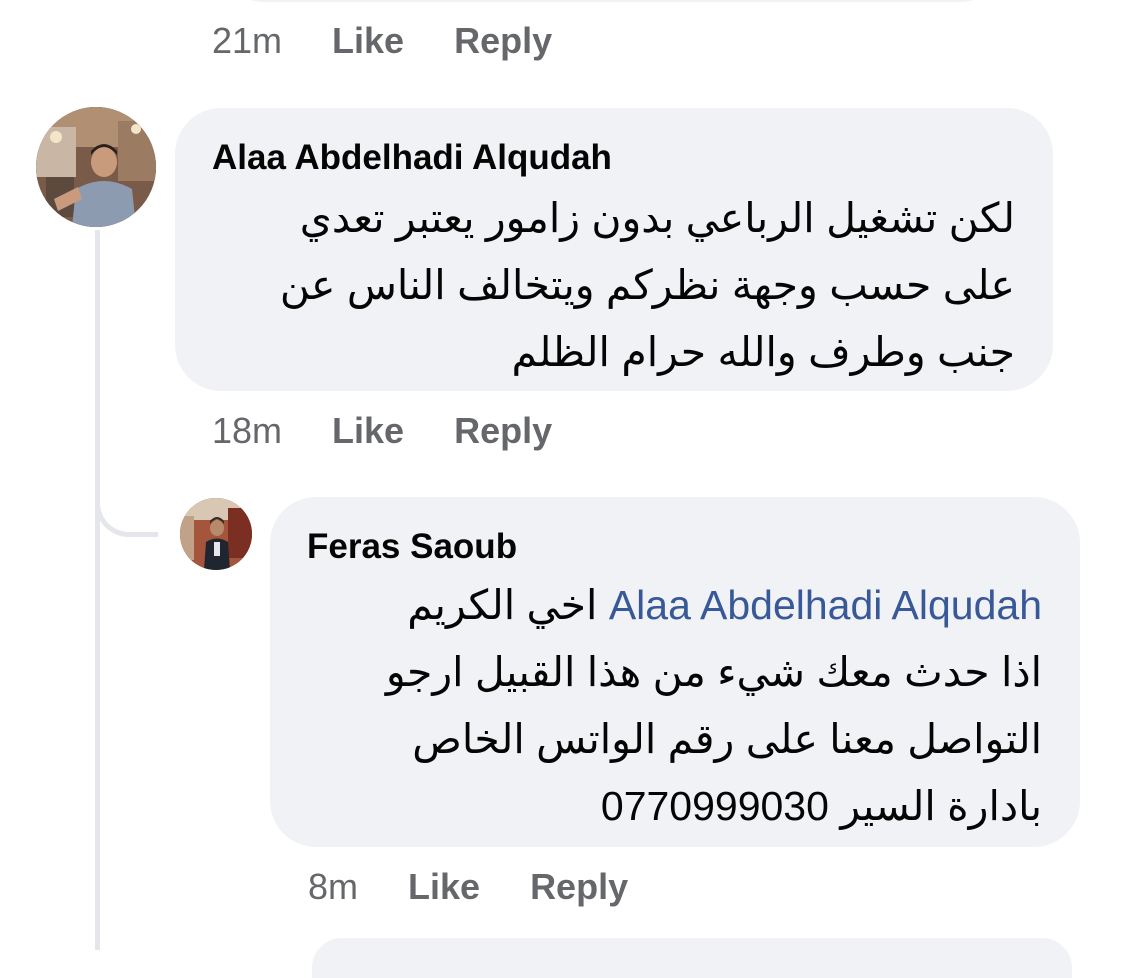  What do you see at coordinates (412, 547) in the screenshot?
I see `reply-author: Feras Saoub` at bounding box center [412, 547].